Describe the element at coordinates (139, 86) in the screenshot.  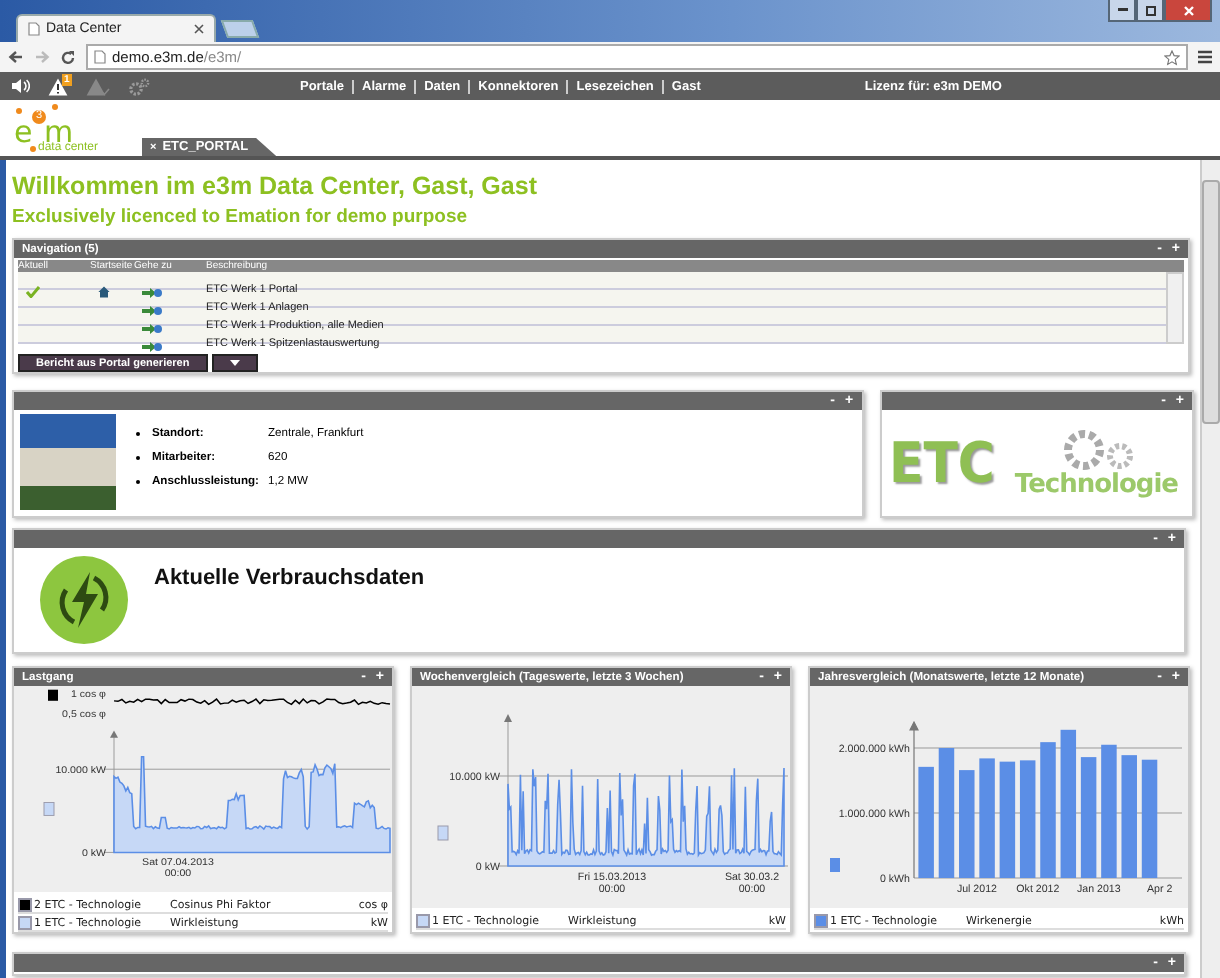
I see `settings-icon` at that location.